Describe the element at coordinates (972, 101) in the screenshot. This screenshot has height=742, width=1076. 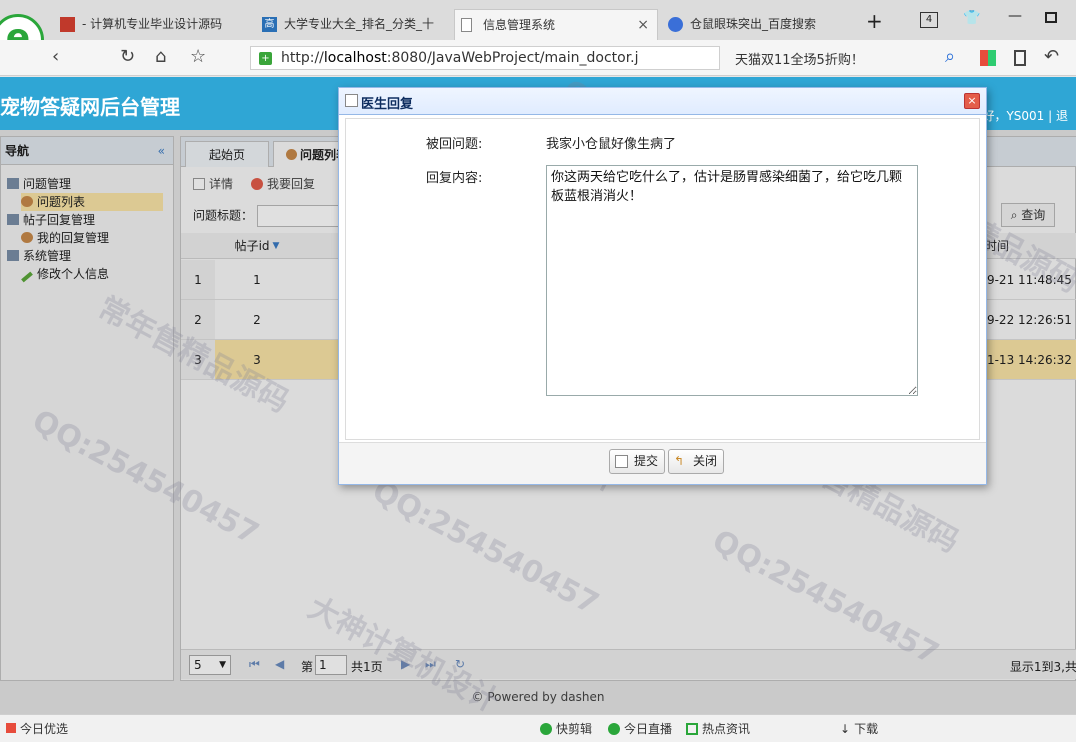
I see `dialog-close-button: ×` at that location.